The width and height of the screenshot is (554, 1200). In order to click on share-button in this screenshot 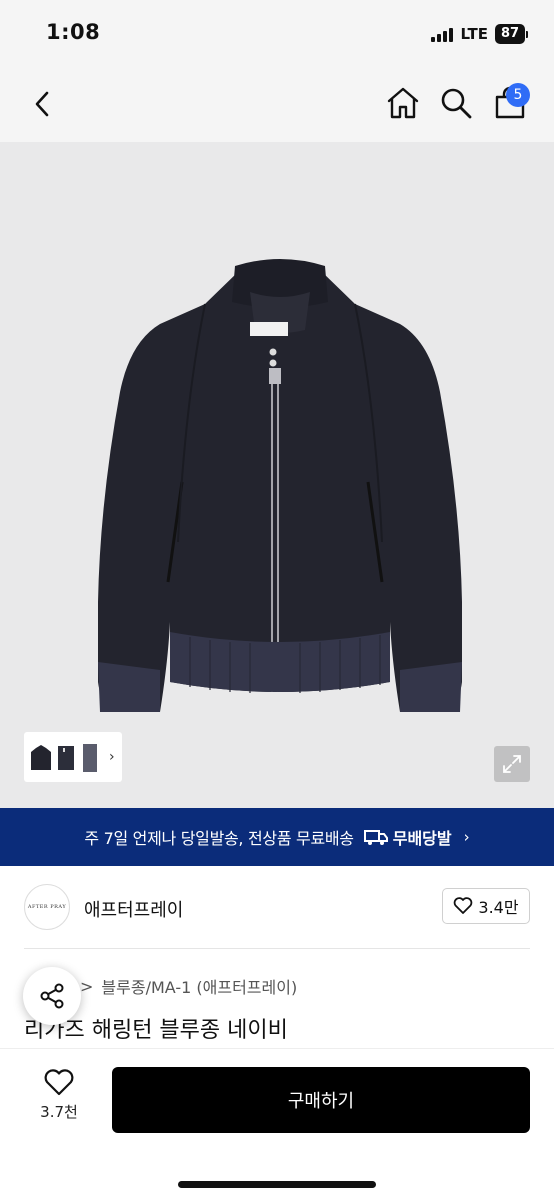, I will do `click(52, 996)`.